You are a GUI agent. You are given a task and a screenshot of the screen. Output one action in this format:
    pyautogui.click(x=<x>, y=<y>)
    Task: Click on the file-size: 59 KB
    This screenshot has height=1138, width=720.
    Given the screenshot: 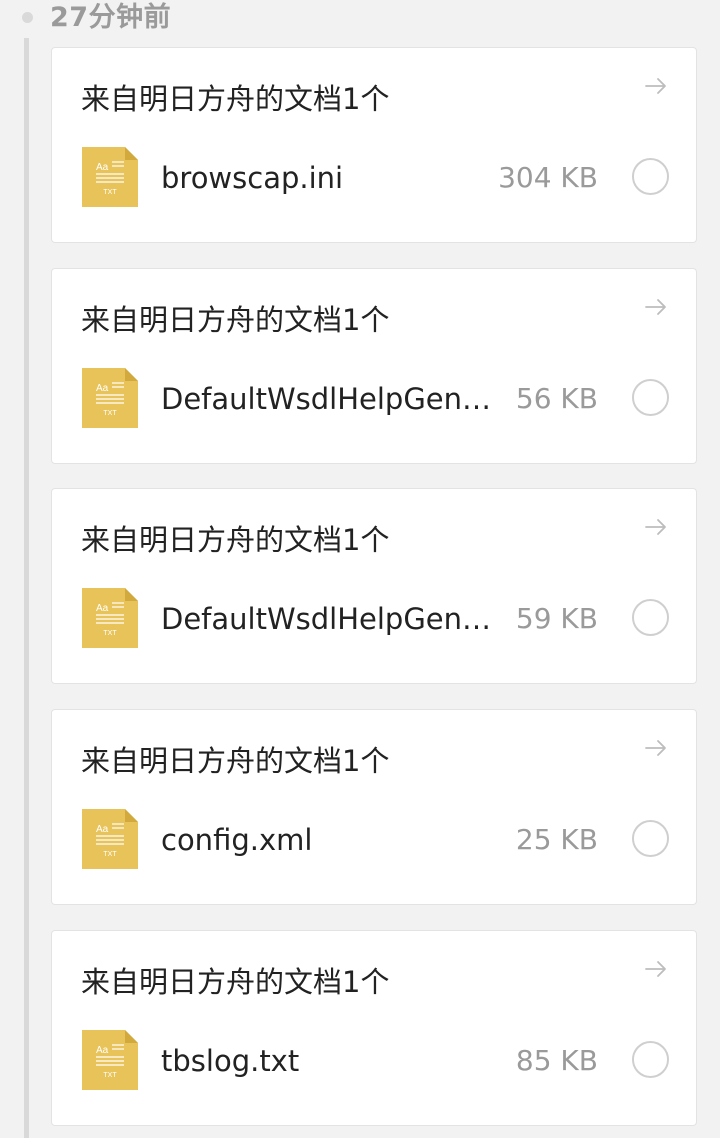 What is the action you would take?
    pyautogui.click(x=556, y=618)
    